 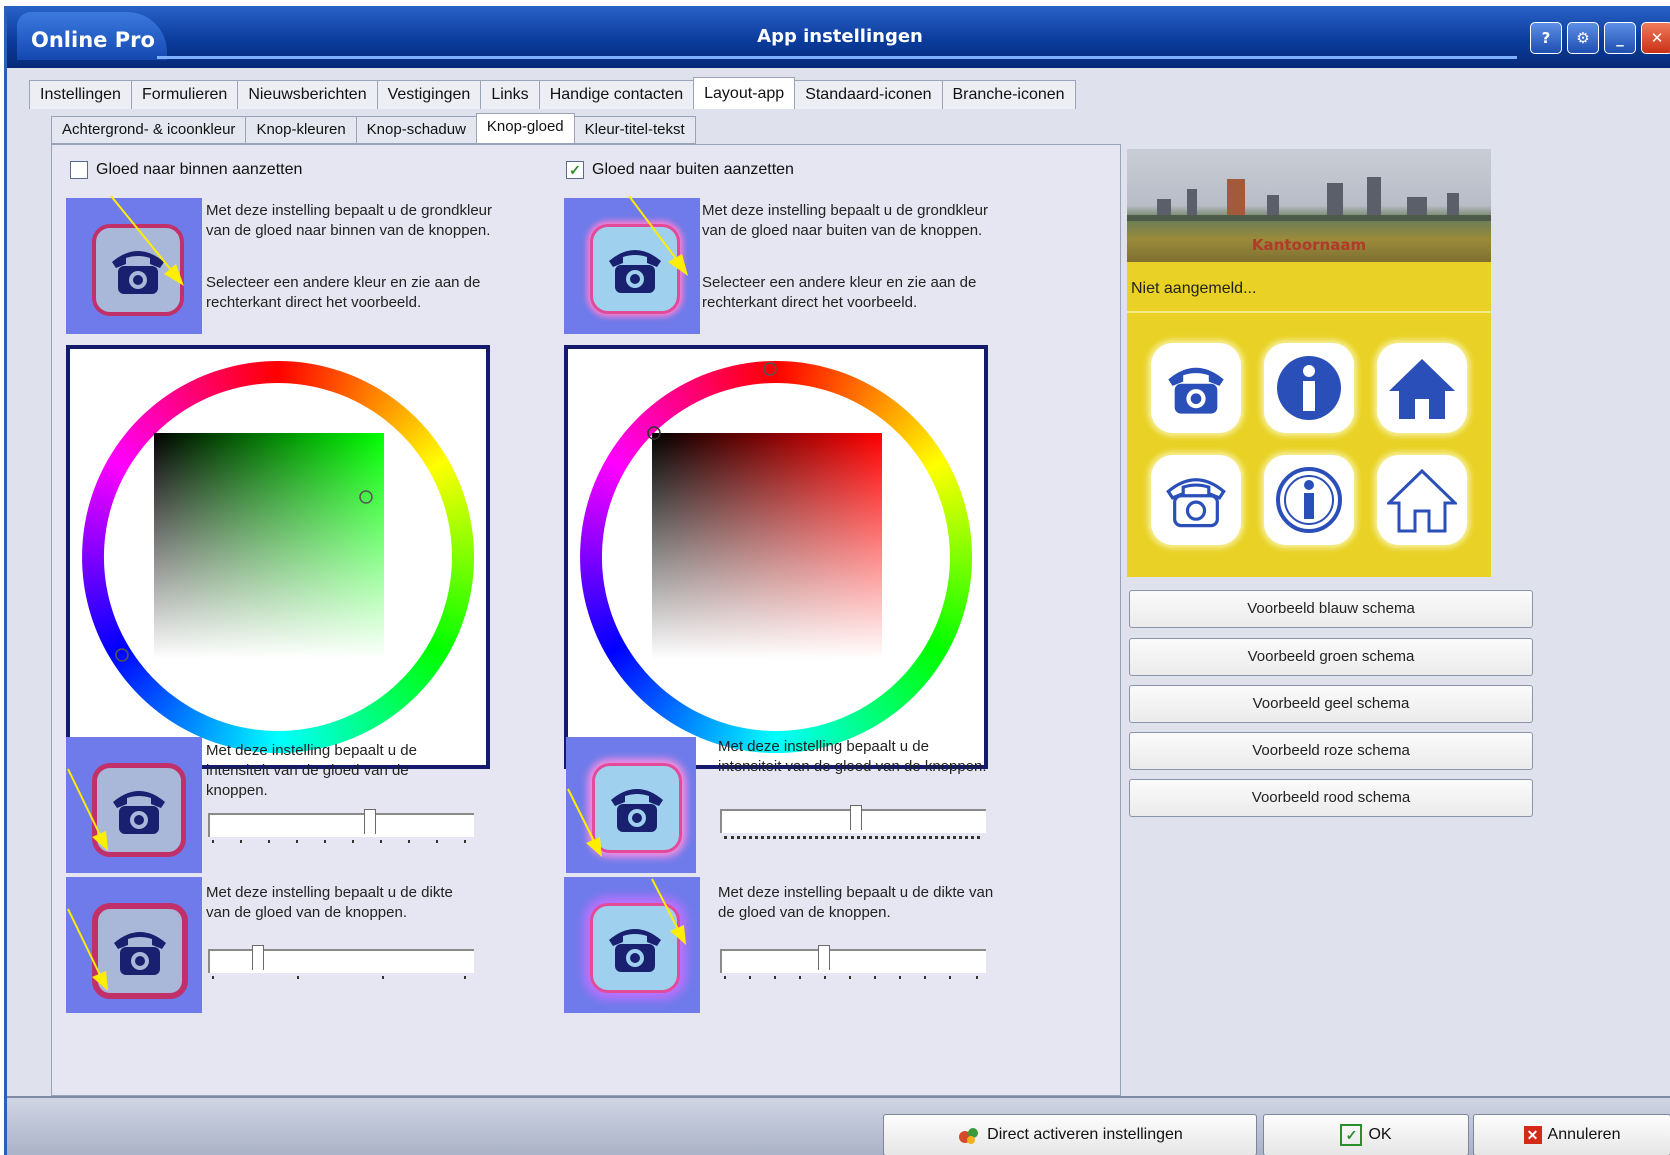 I want to click on inner-intensity-preview, so click(x=134, y=805).